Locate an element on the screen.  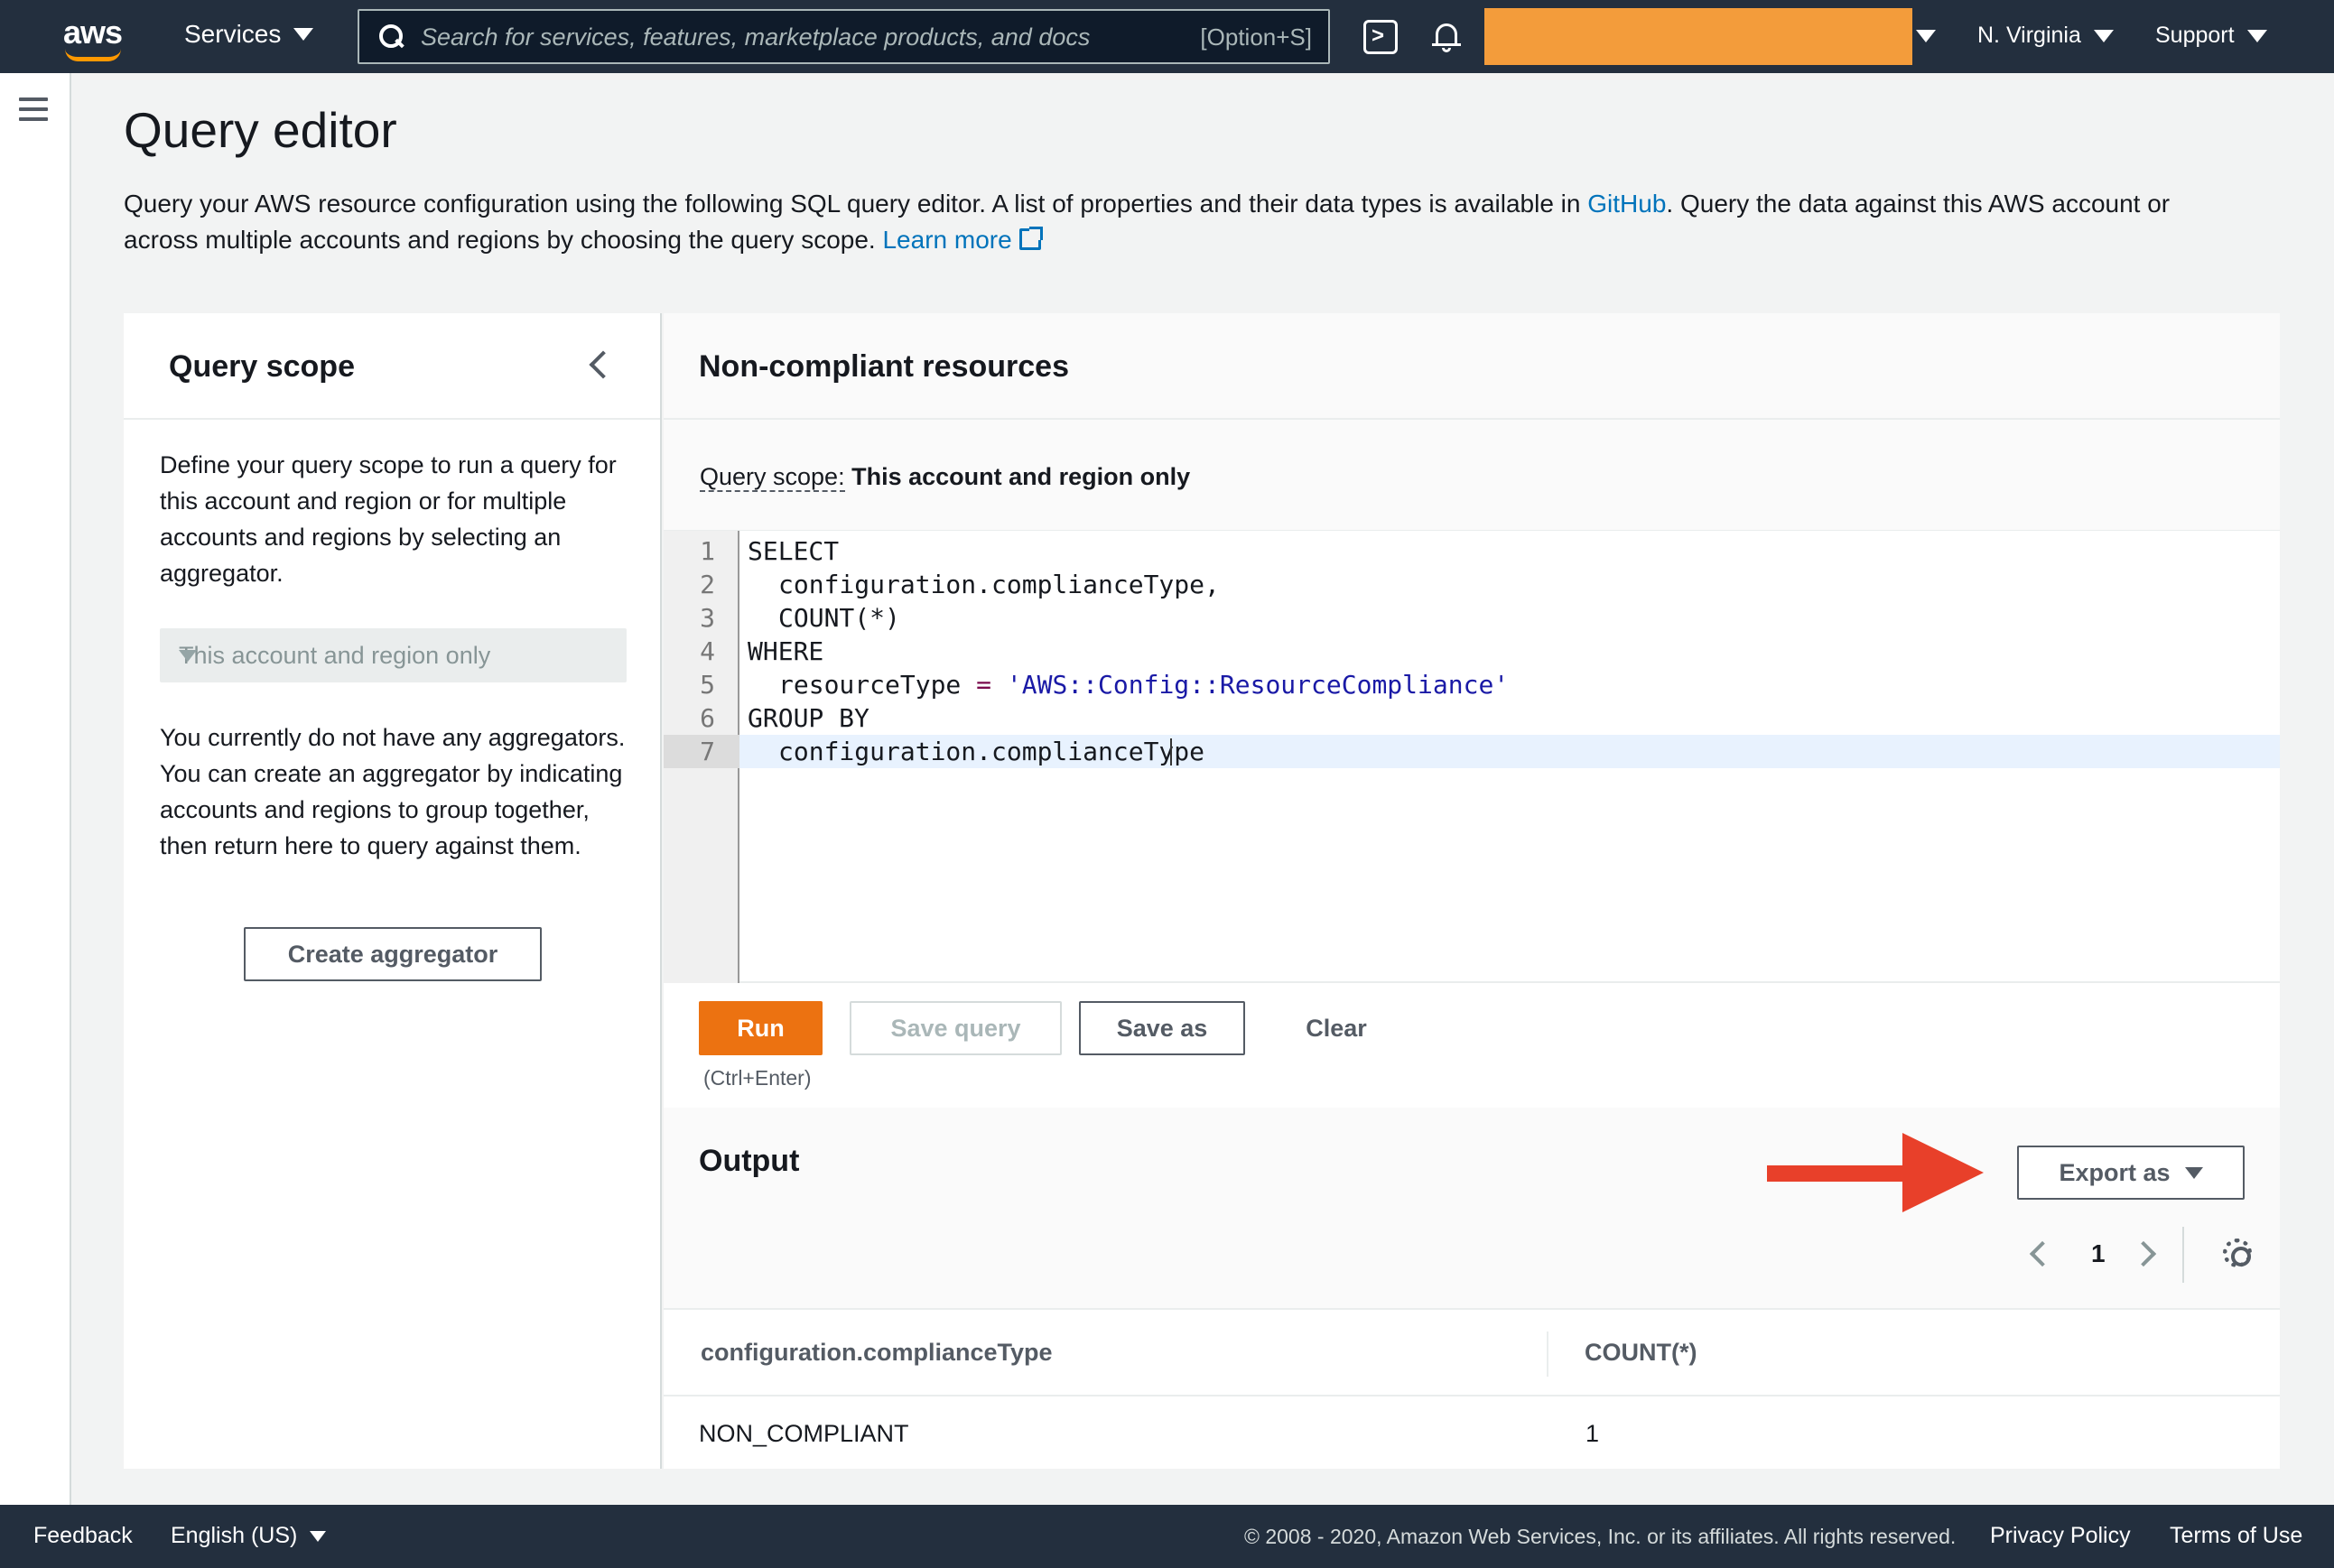
save-as-button: Save as is located at coordinates (1162, 1028).